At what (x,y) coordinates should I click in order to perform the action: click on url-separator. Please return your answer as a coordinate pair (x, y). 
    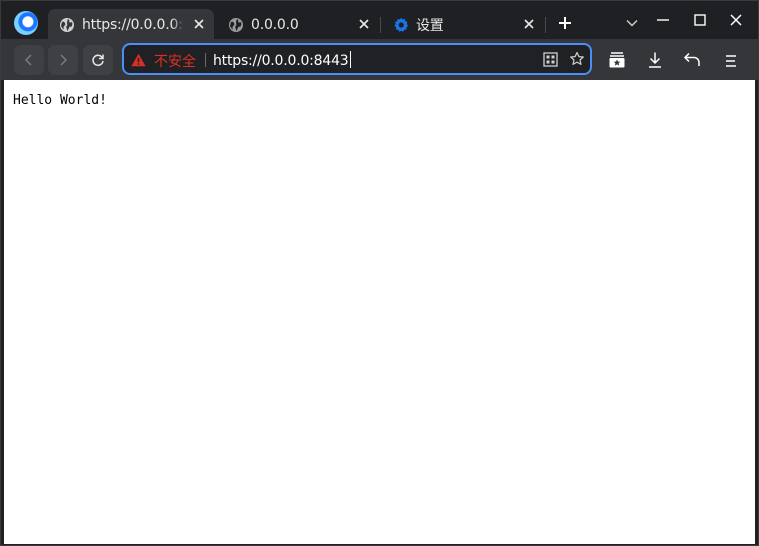
    Looking at the image, I should click on (205, 60).